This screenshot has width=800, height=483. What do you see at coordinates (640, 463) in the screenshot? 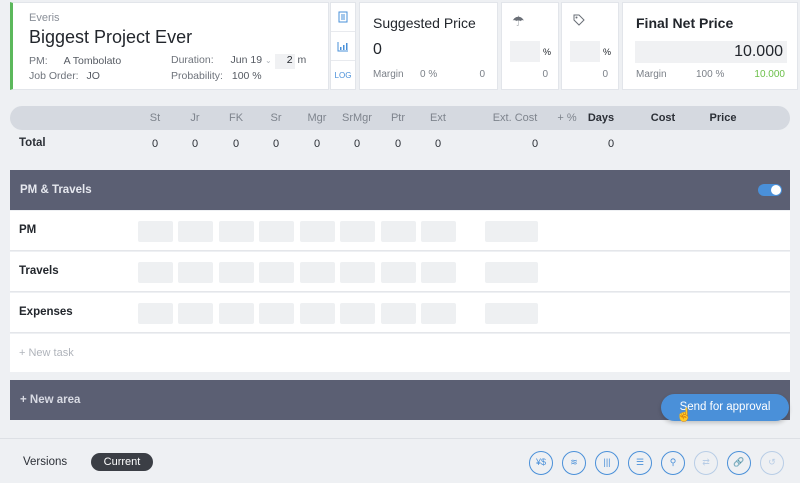
I see `list-icon: ☰` at bounding box center [640, 463].